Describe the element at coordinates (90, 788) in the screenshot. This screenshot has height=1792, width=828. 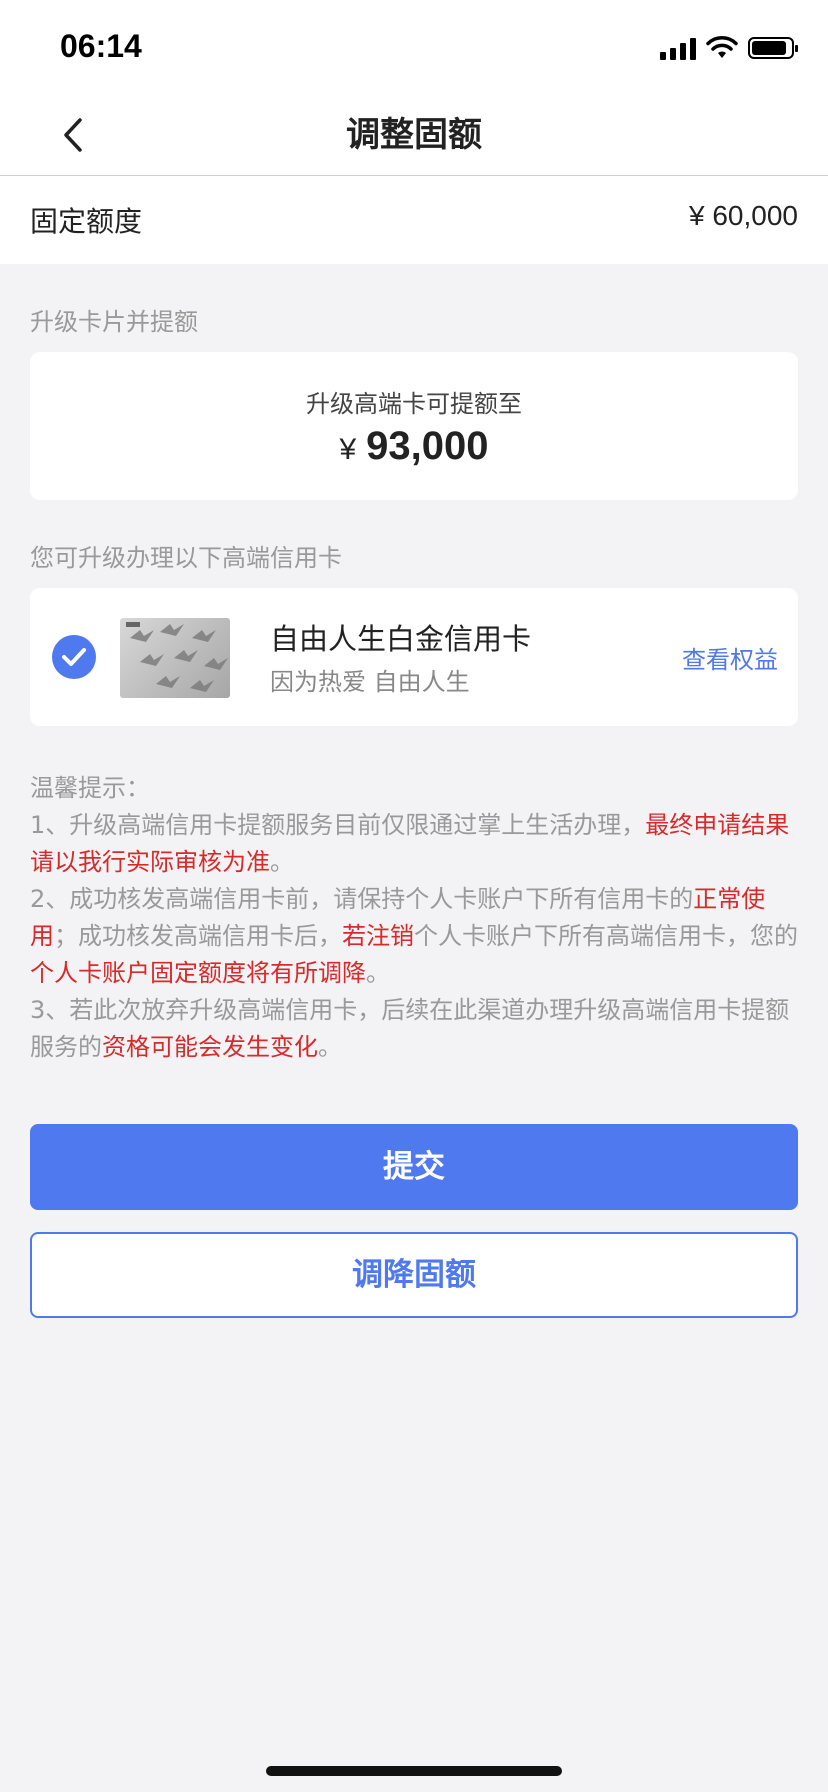
I see `tips-heading: 温馨提示：` at that location.